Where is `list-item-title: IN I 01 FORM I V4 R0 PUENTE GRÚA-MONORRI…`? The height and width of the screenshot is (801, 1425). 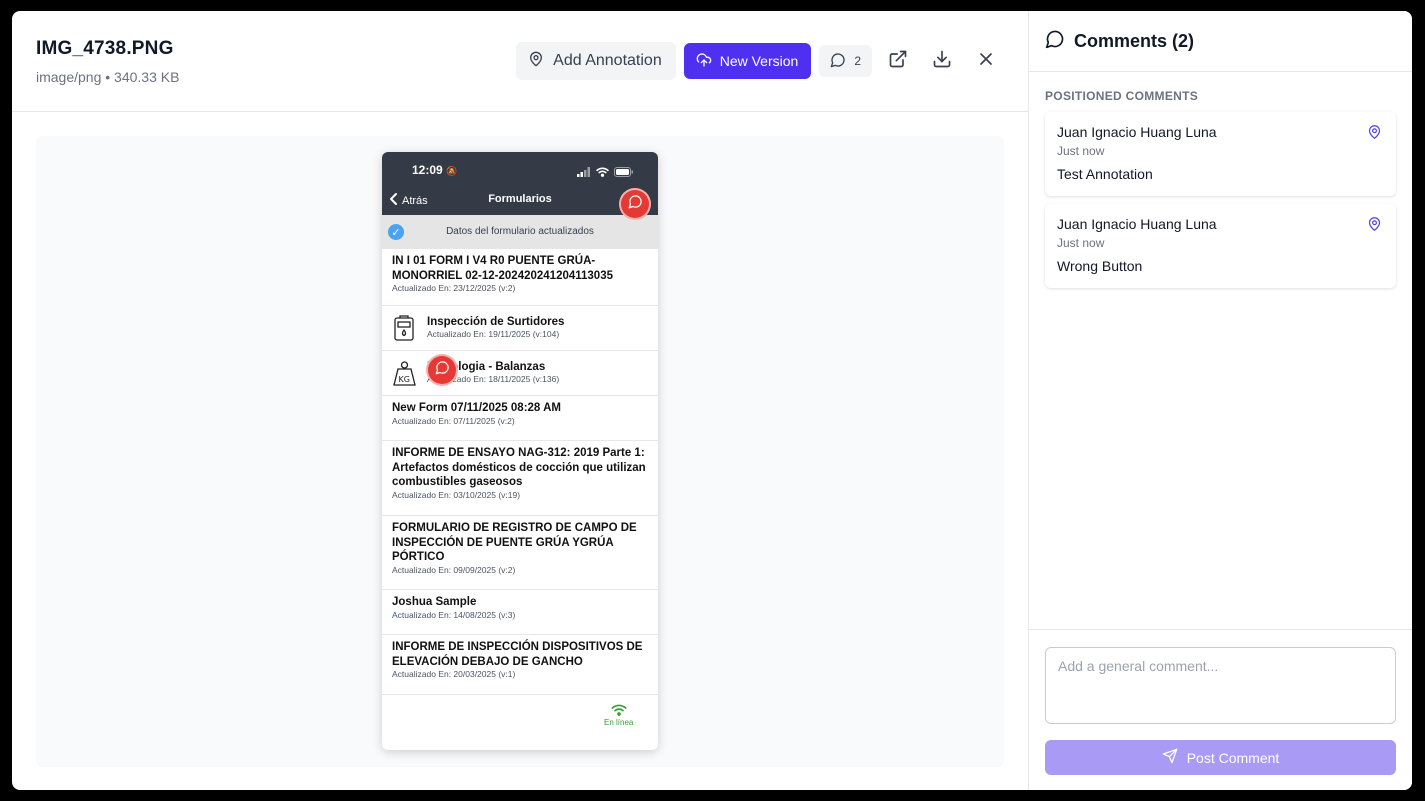 list-item-title: IN I 01 FORM I V4 R0 PUENTE GRÚA-MONORRI… is located at coordinates (502, 268).